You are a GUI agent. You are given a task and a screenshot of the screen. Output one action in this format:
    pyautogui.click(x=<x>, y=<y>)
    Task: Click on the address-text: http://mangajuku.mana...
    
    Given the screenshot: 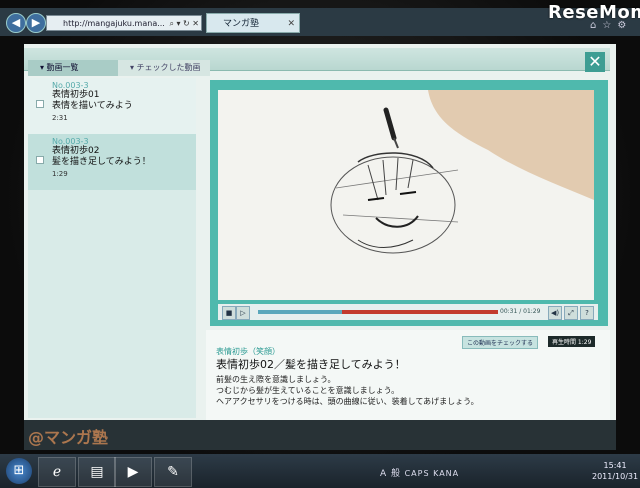 What is the action you would take?
    pyautogui.click(x=114, y=23)
    